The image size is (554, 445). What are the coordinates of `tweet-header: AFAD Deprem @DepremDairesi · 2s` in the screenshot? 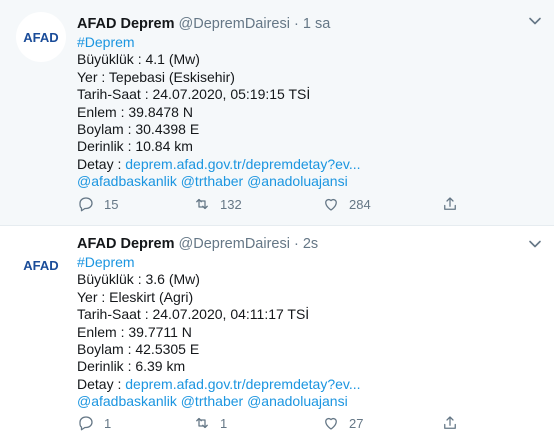 It's located at (310, 244).